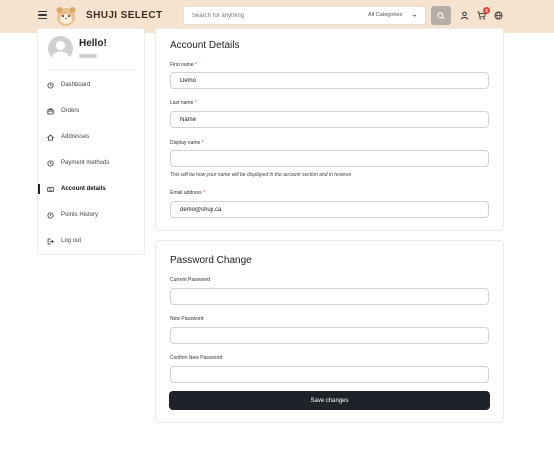 The image size is (554, 453). Describe the element at coordinates (188, 193) in the screenshot. I see `email-label: Email address *` at that location.